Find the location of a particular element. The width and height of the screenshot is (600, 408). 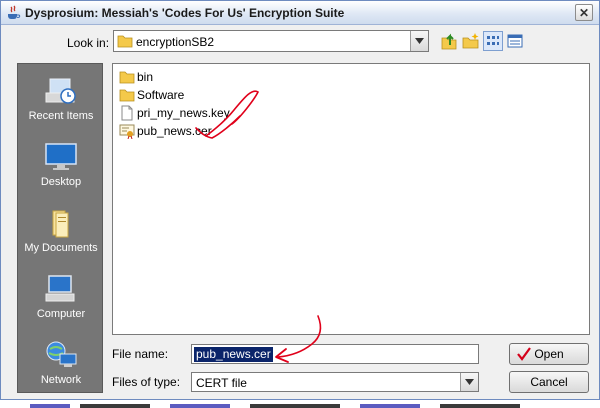

place-network: Network is located at coordinates (61, 365).